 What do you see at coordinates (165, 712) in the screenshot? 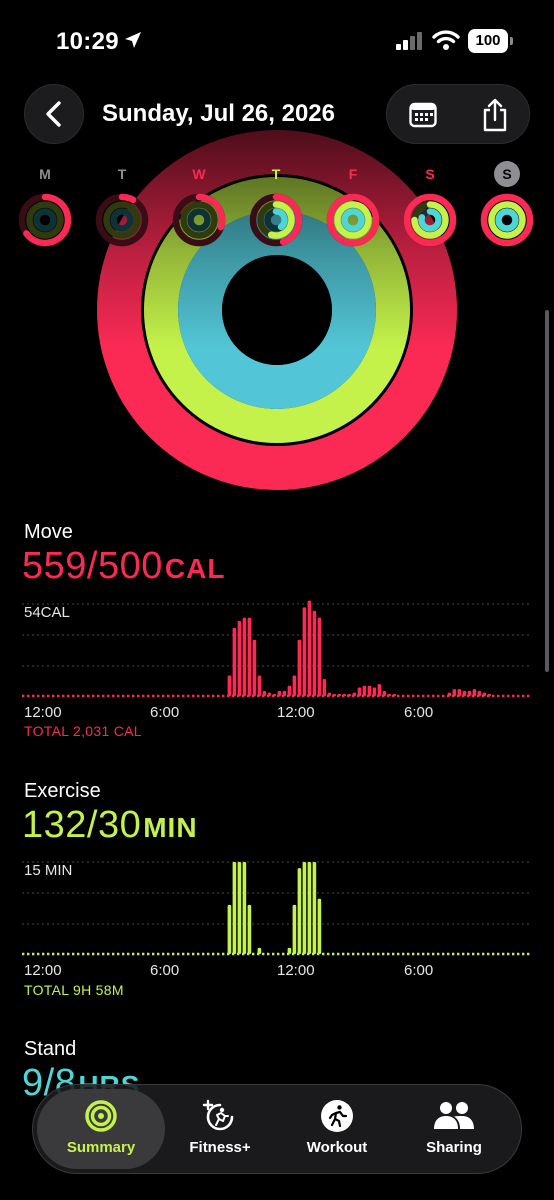
I see `move-tick-2: 6:00` at bounding box center [165, 712].